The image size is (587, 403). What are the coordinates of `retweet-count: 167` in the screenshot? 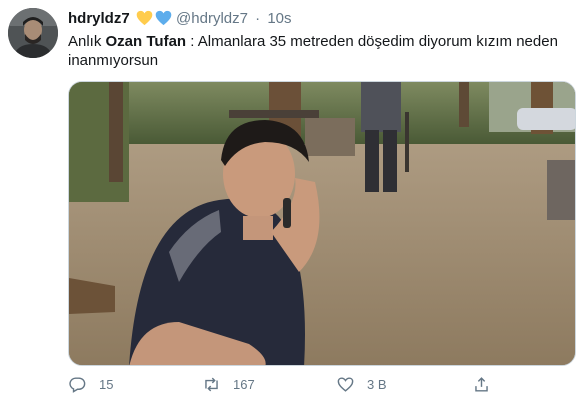 It's located at (244, 384).